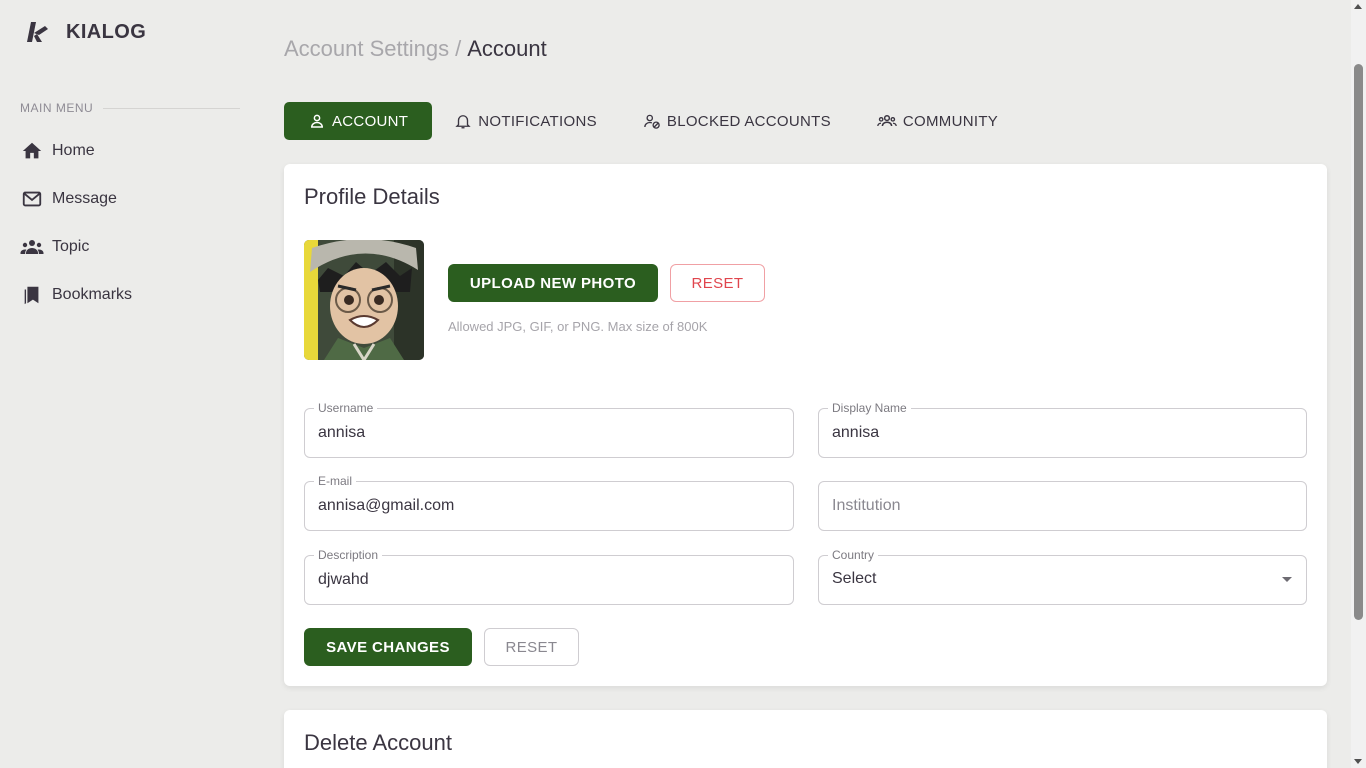 This screenshot has height=768, width=1366. I want to click on tab-label: ACCOUNT, so click(370, 121).